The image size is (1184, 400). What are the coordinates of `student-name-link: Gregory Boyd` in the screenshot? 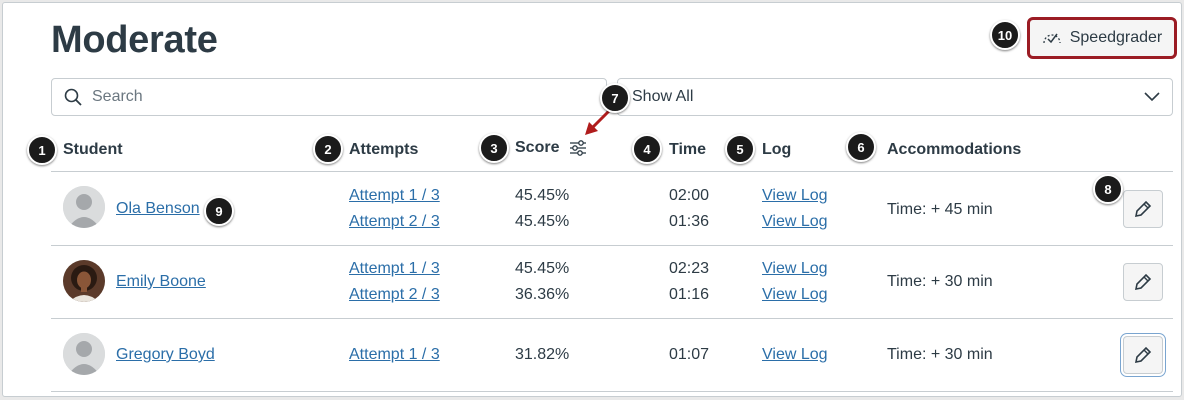 It's located at (165, 355).